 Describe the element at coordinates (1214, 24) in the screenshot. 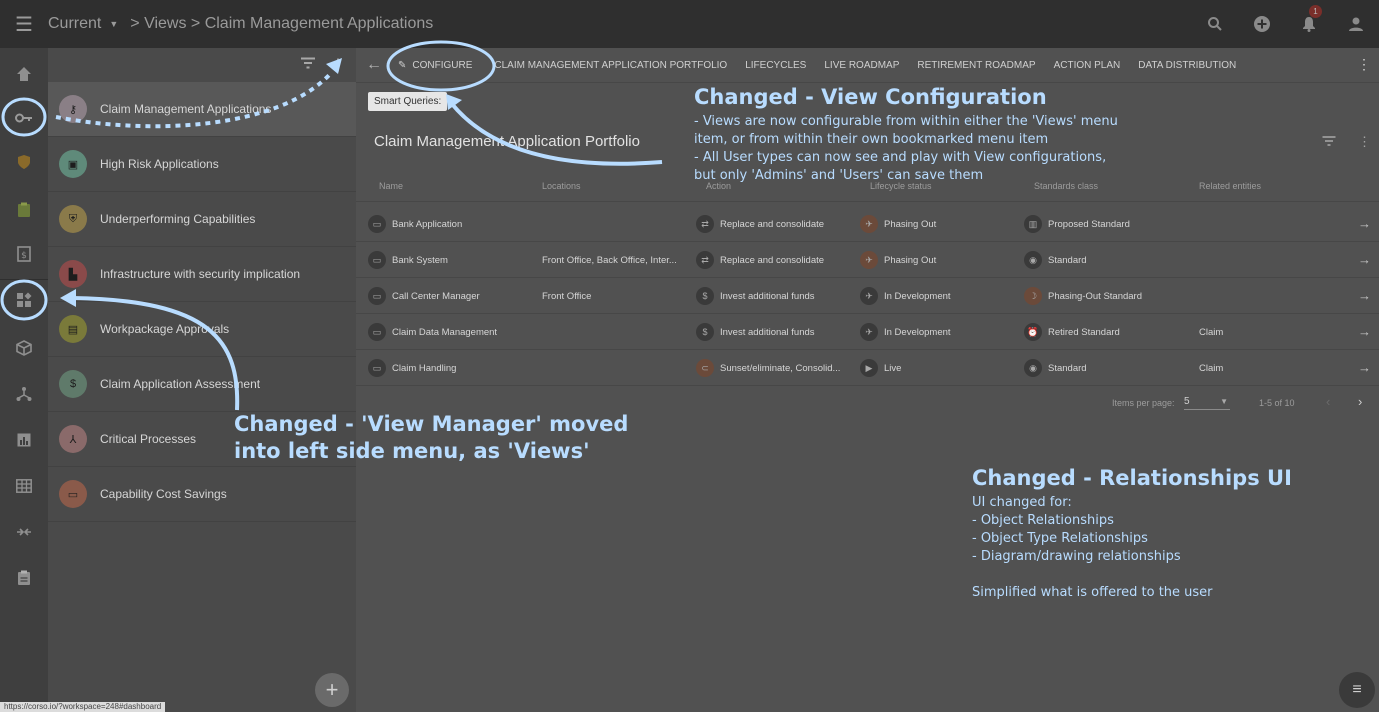

I see `search-icon` at that location.